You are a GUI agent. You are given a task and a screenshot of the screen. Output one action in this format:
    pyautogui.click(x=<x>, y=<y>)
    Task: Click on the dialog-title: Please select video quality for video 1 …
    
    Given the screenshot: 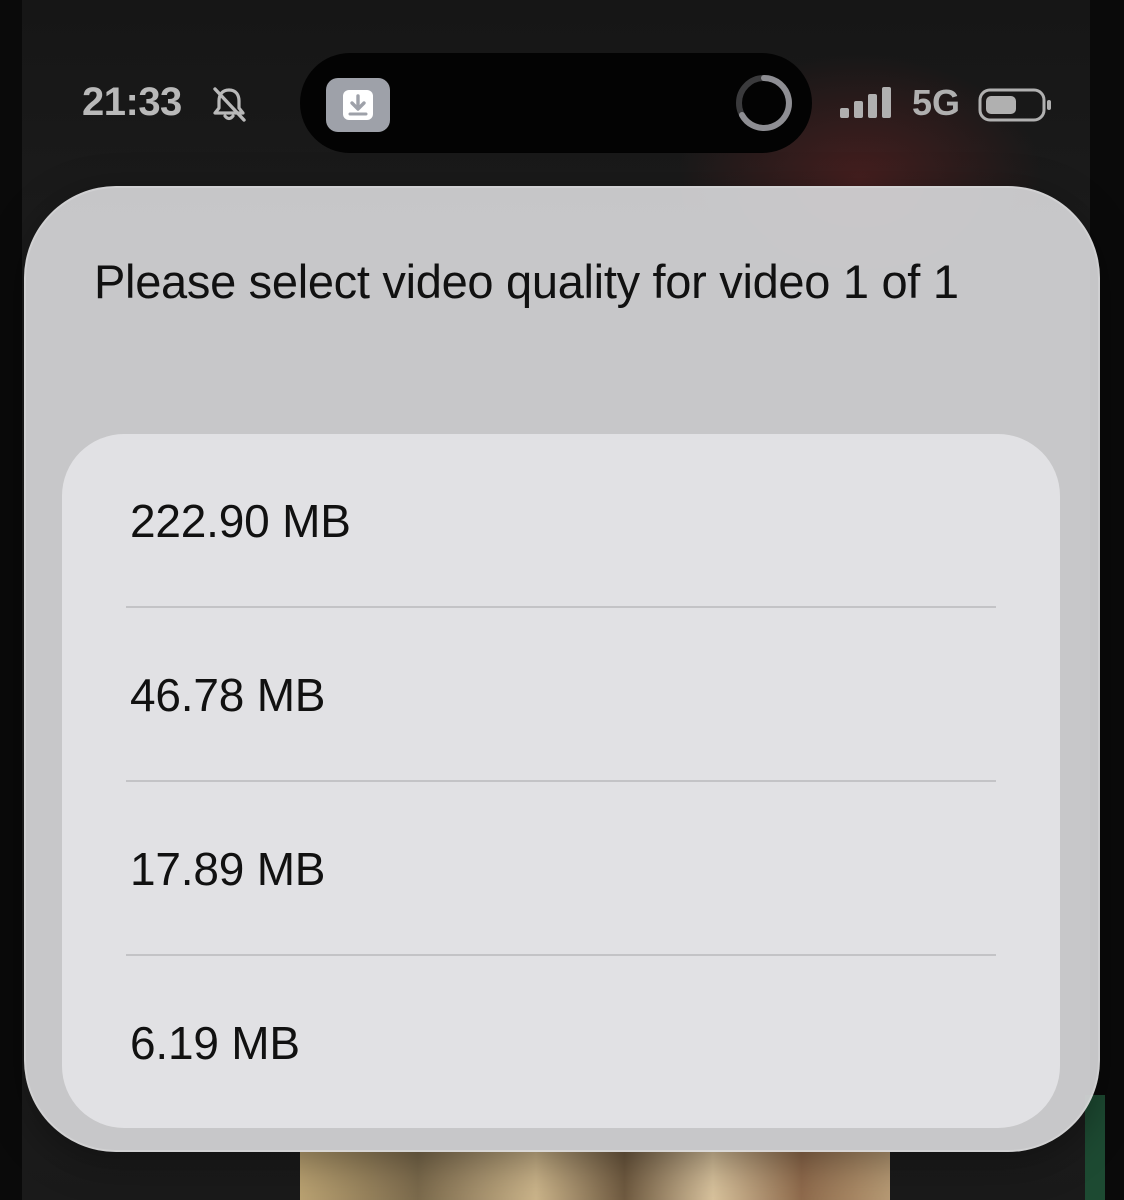 What is the action you would take?
    pyautogui.click(x=526, y=281)
    